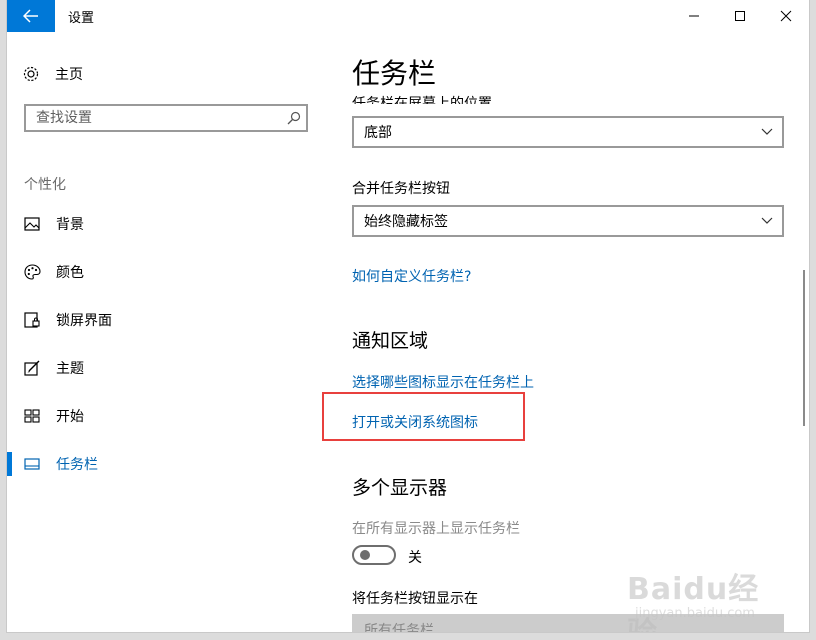 Image resolution: width=816 pixels, height=640 pixels. I want to click on notification-area-heading: 通知区域, so click(390, 341).